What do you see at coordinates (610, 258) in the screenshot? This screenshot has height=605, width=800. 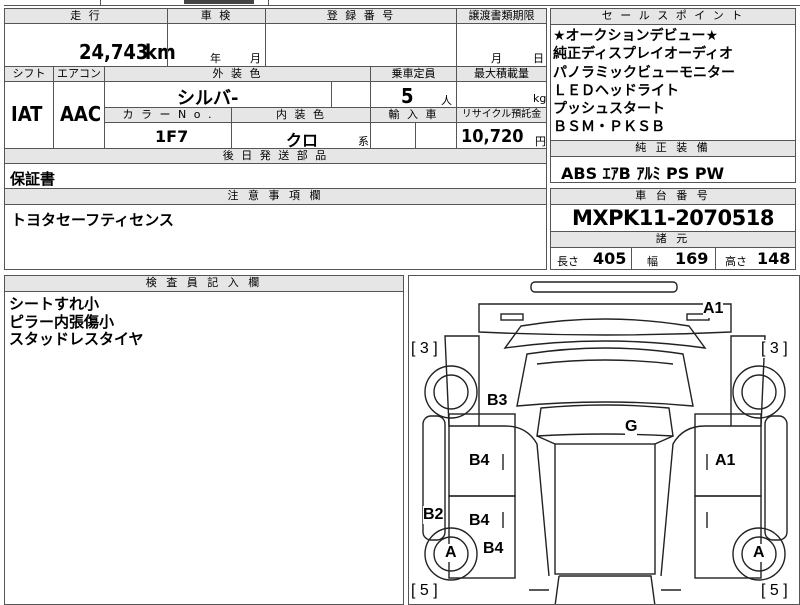 I see `length-value: 405` at bounding box center [610, 258].